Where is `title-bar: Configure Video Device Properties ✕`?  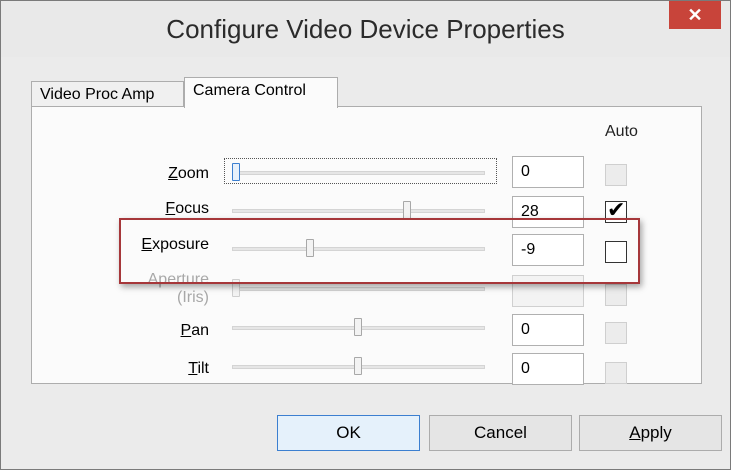
title-bar: Configure Video Device Properties ✕ is located at coordinates (365, 29).